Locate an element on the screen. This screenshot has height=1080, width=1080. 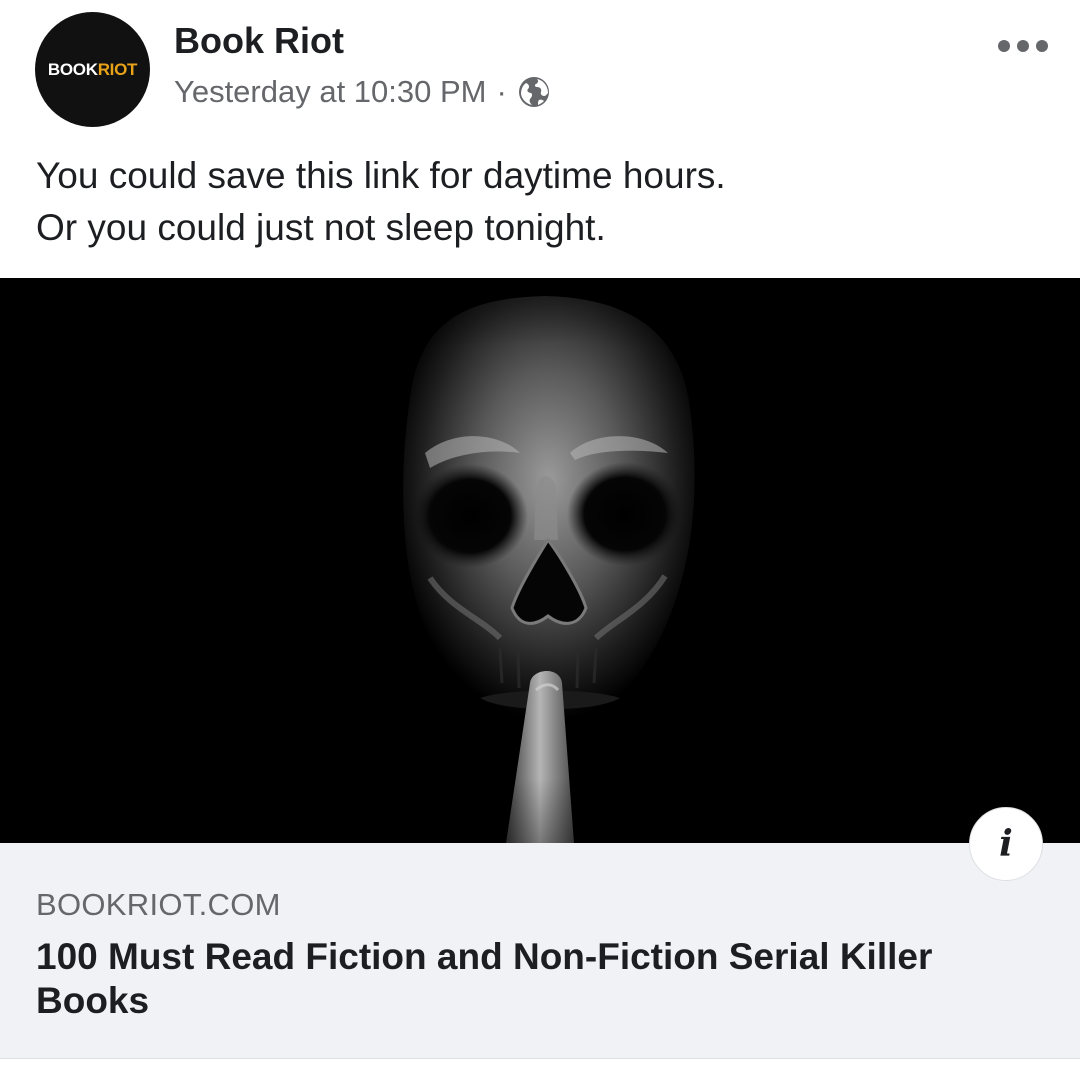
book-riot-logo: BOOKRIOT is located at coordinates (92, 69).